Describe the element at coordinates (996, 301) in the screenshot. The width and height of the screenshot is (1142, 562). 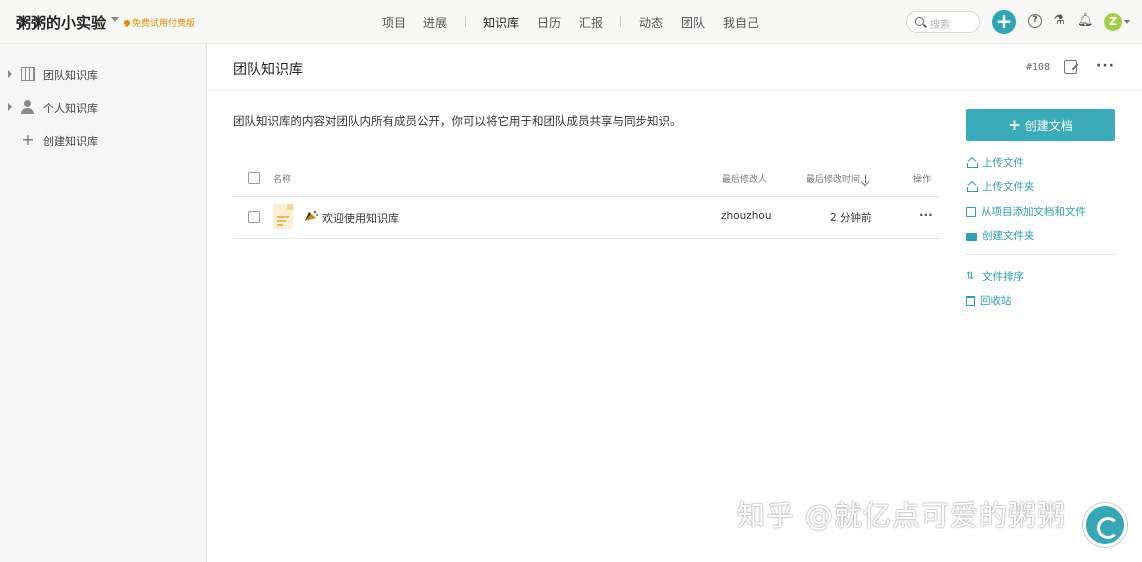
I see `recycle-bin-label: 回收站` at that location.